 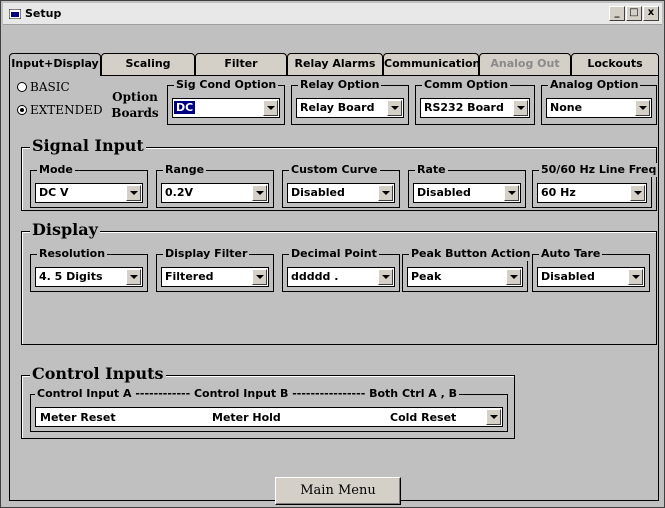 I want to click on basic-radio: BASIC, so click(x=43, y=87).